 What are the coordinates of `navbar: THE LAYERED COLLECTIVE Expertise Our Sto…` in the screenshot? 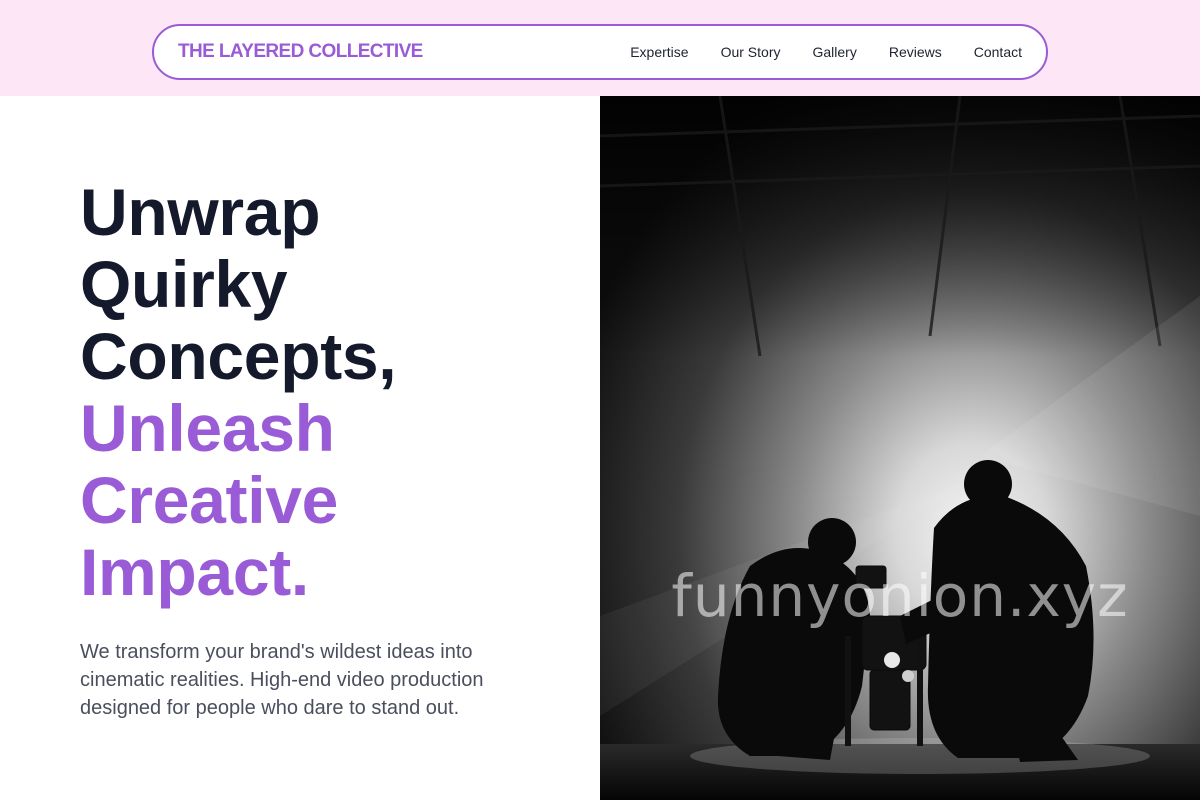 It's located at (600, 52).